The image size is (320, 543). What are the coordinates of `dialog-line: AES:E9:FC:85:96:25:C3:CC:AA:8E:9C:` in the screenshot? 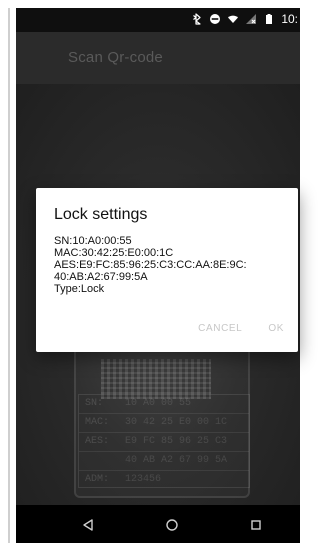 It's located at (150, 265).